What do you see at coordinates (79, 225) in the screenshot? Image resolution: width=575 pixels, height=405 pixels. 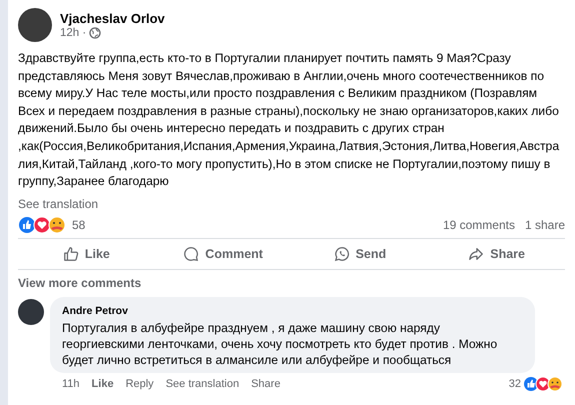 I see `reaction-count: 58` at bounding box center [79, 225].